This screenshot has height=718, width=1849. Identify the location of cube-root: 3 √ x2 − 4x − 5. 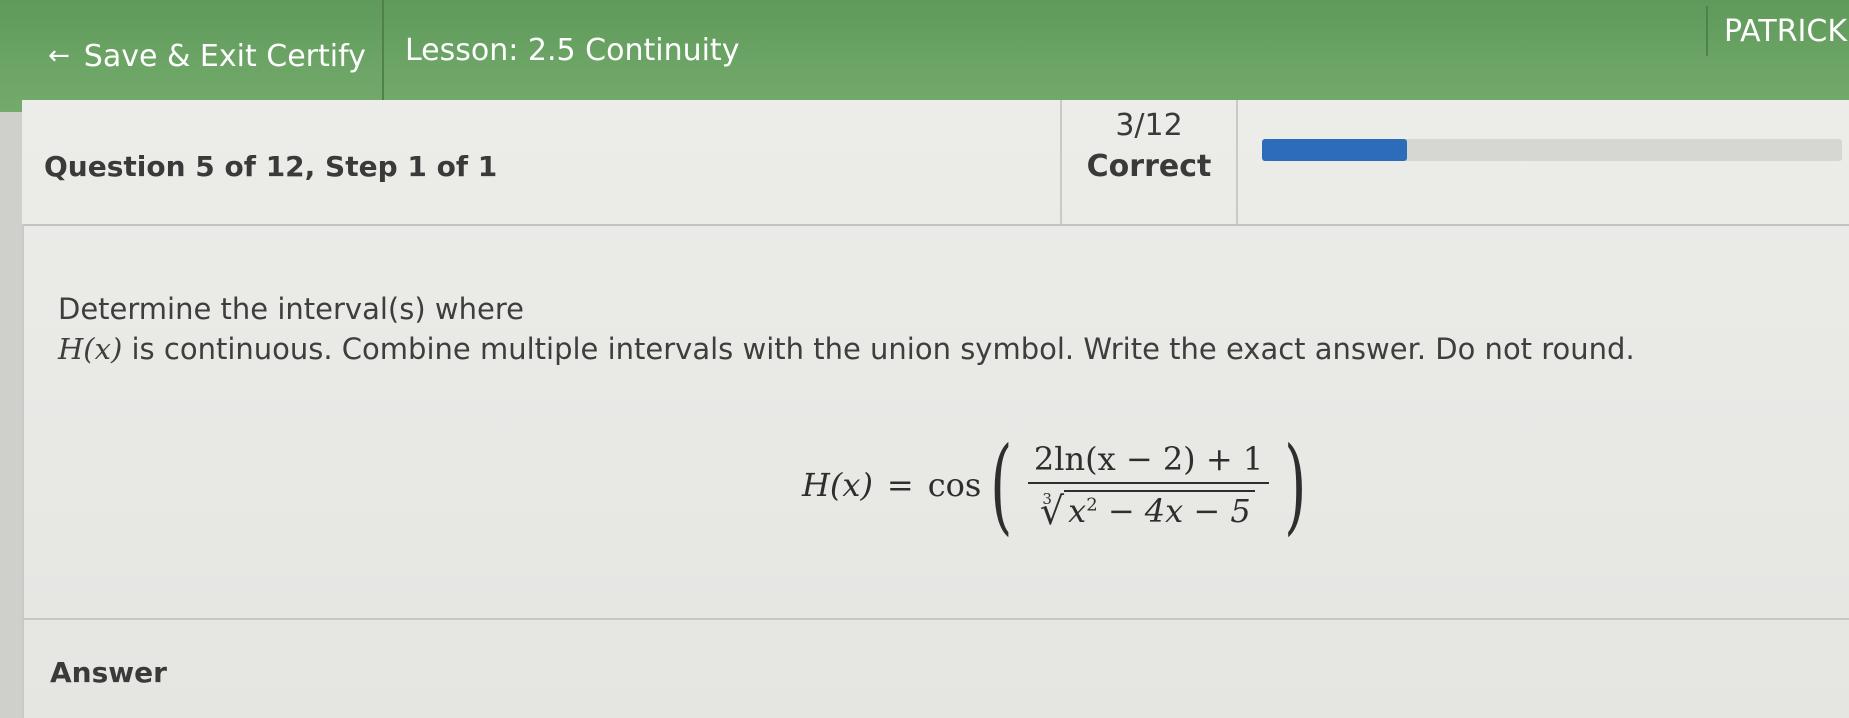
(1147, 511).